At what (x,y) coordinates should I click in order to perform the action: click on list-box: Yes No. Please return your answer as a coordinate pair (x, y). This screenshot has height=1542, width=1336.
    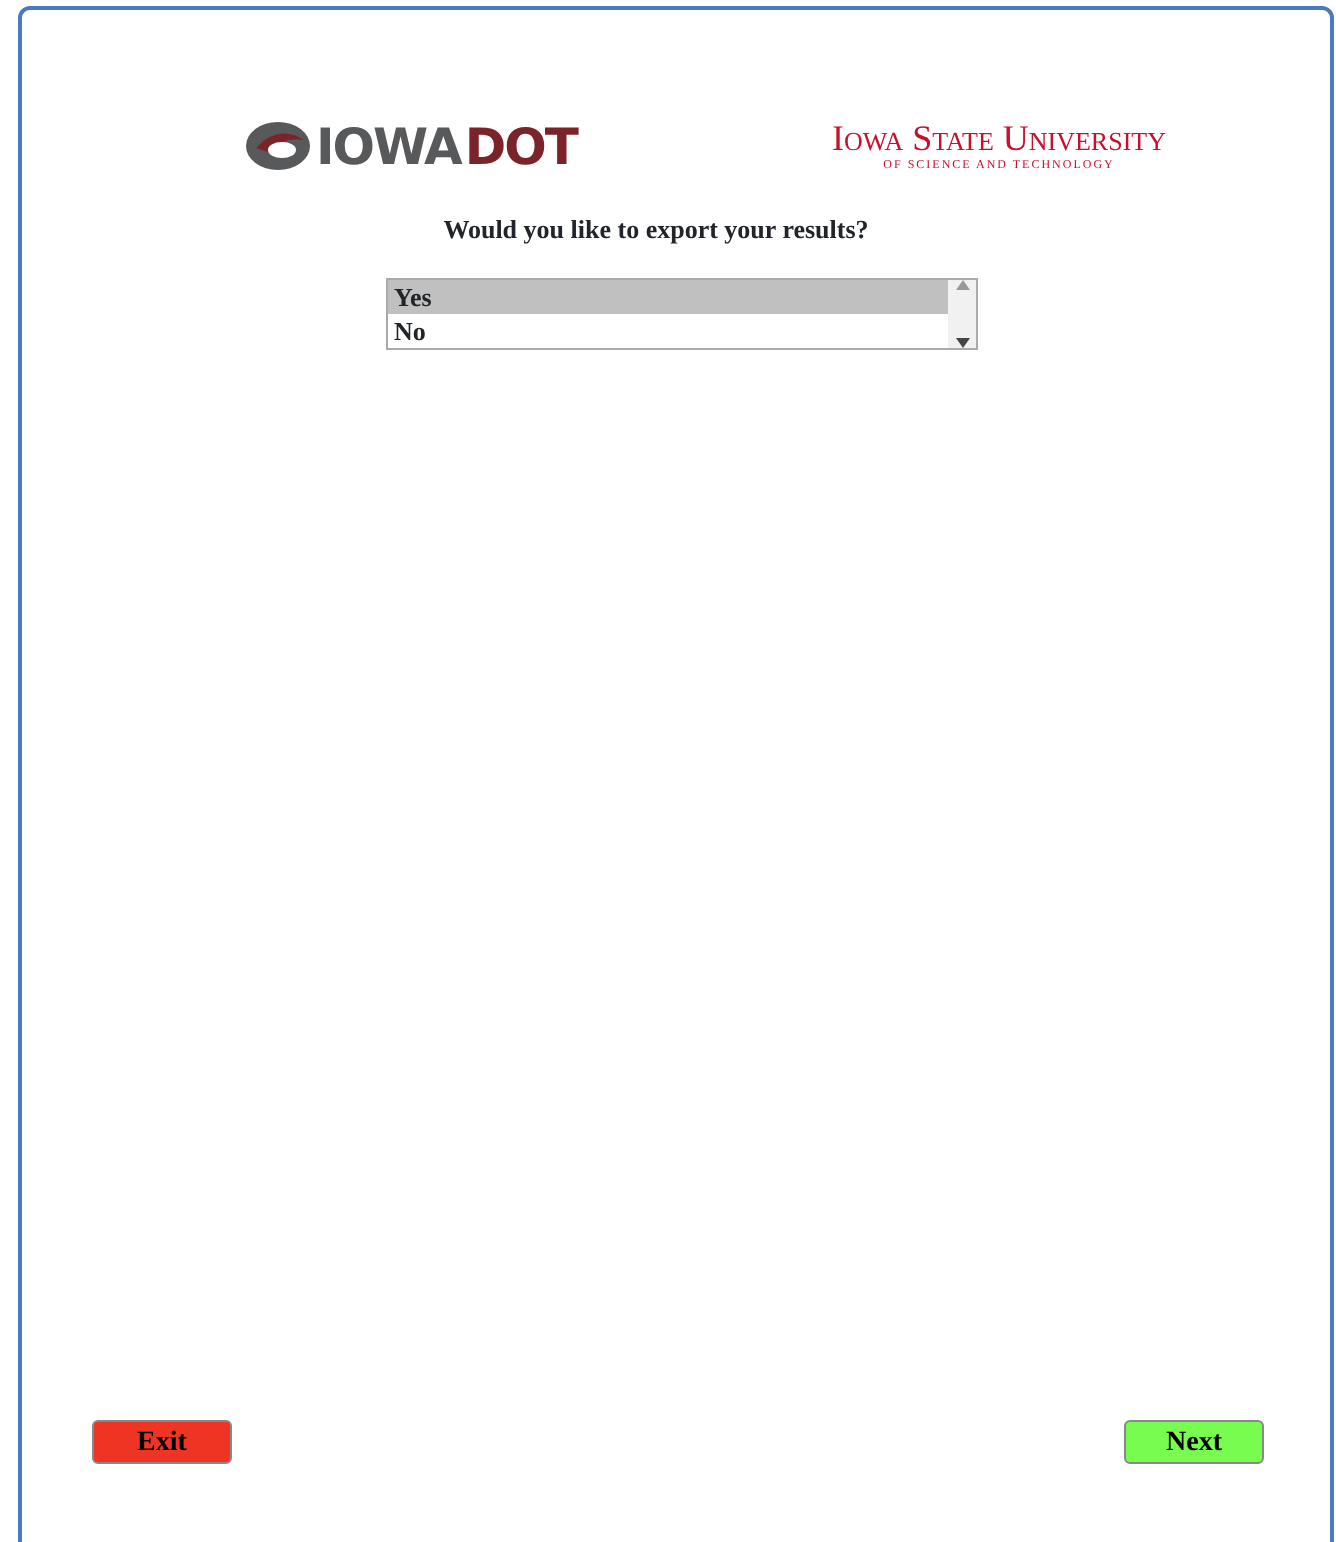
    Looking at the image, I should click on (682, 313).